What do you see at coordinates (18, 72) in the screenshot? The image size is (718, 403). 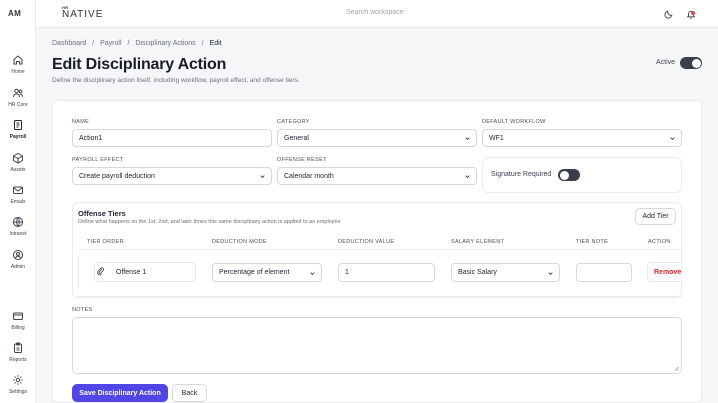 I see `sidebar-item-label: Home` at bounding box center [18, 72].